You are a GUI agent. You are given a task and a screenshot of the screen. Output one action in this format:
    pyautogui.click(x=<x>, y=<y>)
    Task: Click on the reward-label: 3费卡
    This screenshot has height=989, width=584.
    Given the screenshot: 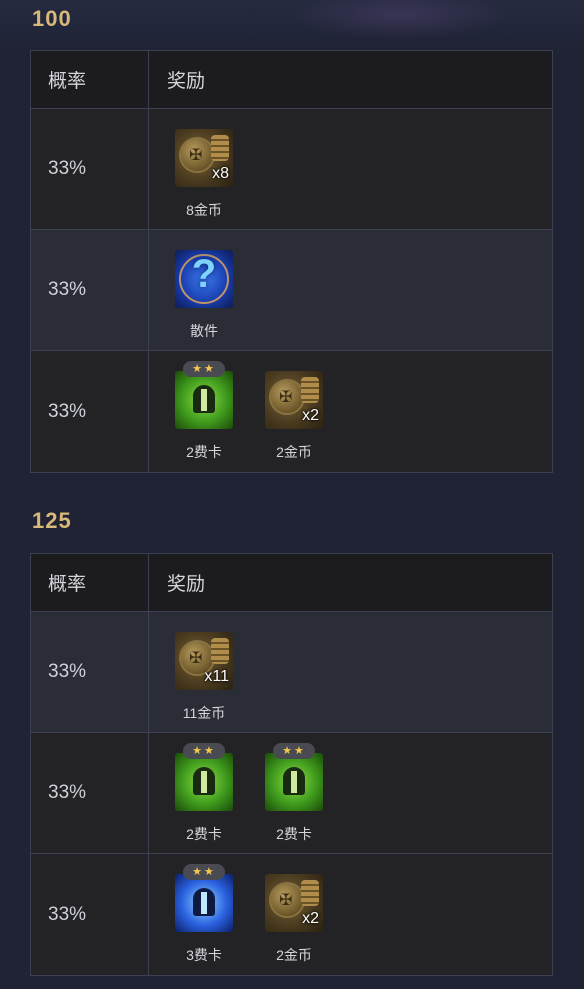 What is the action you would take?
    pyautogui.click(x=204, y=955)
    